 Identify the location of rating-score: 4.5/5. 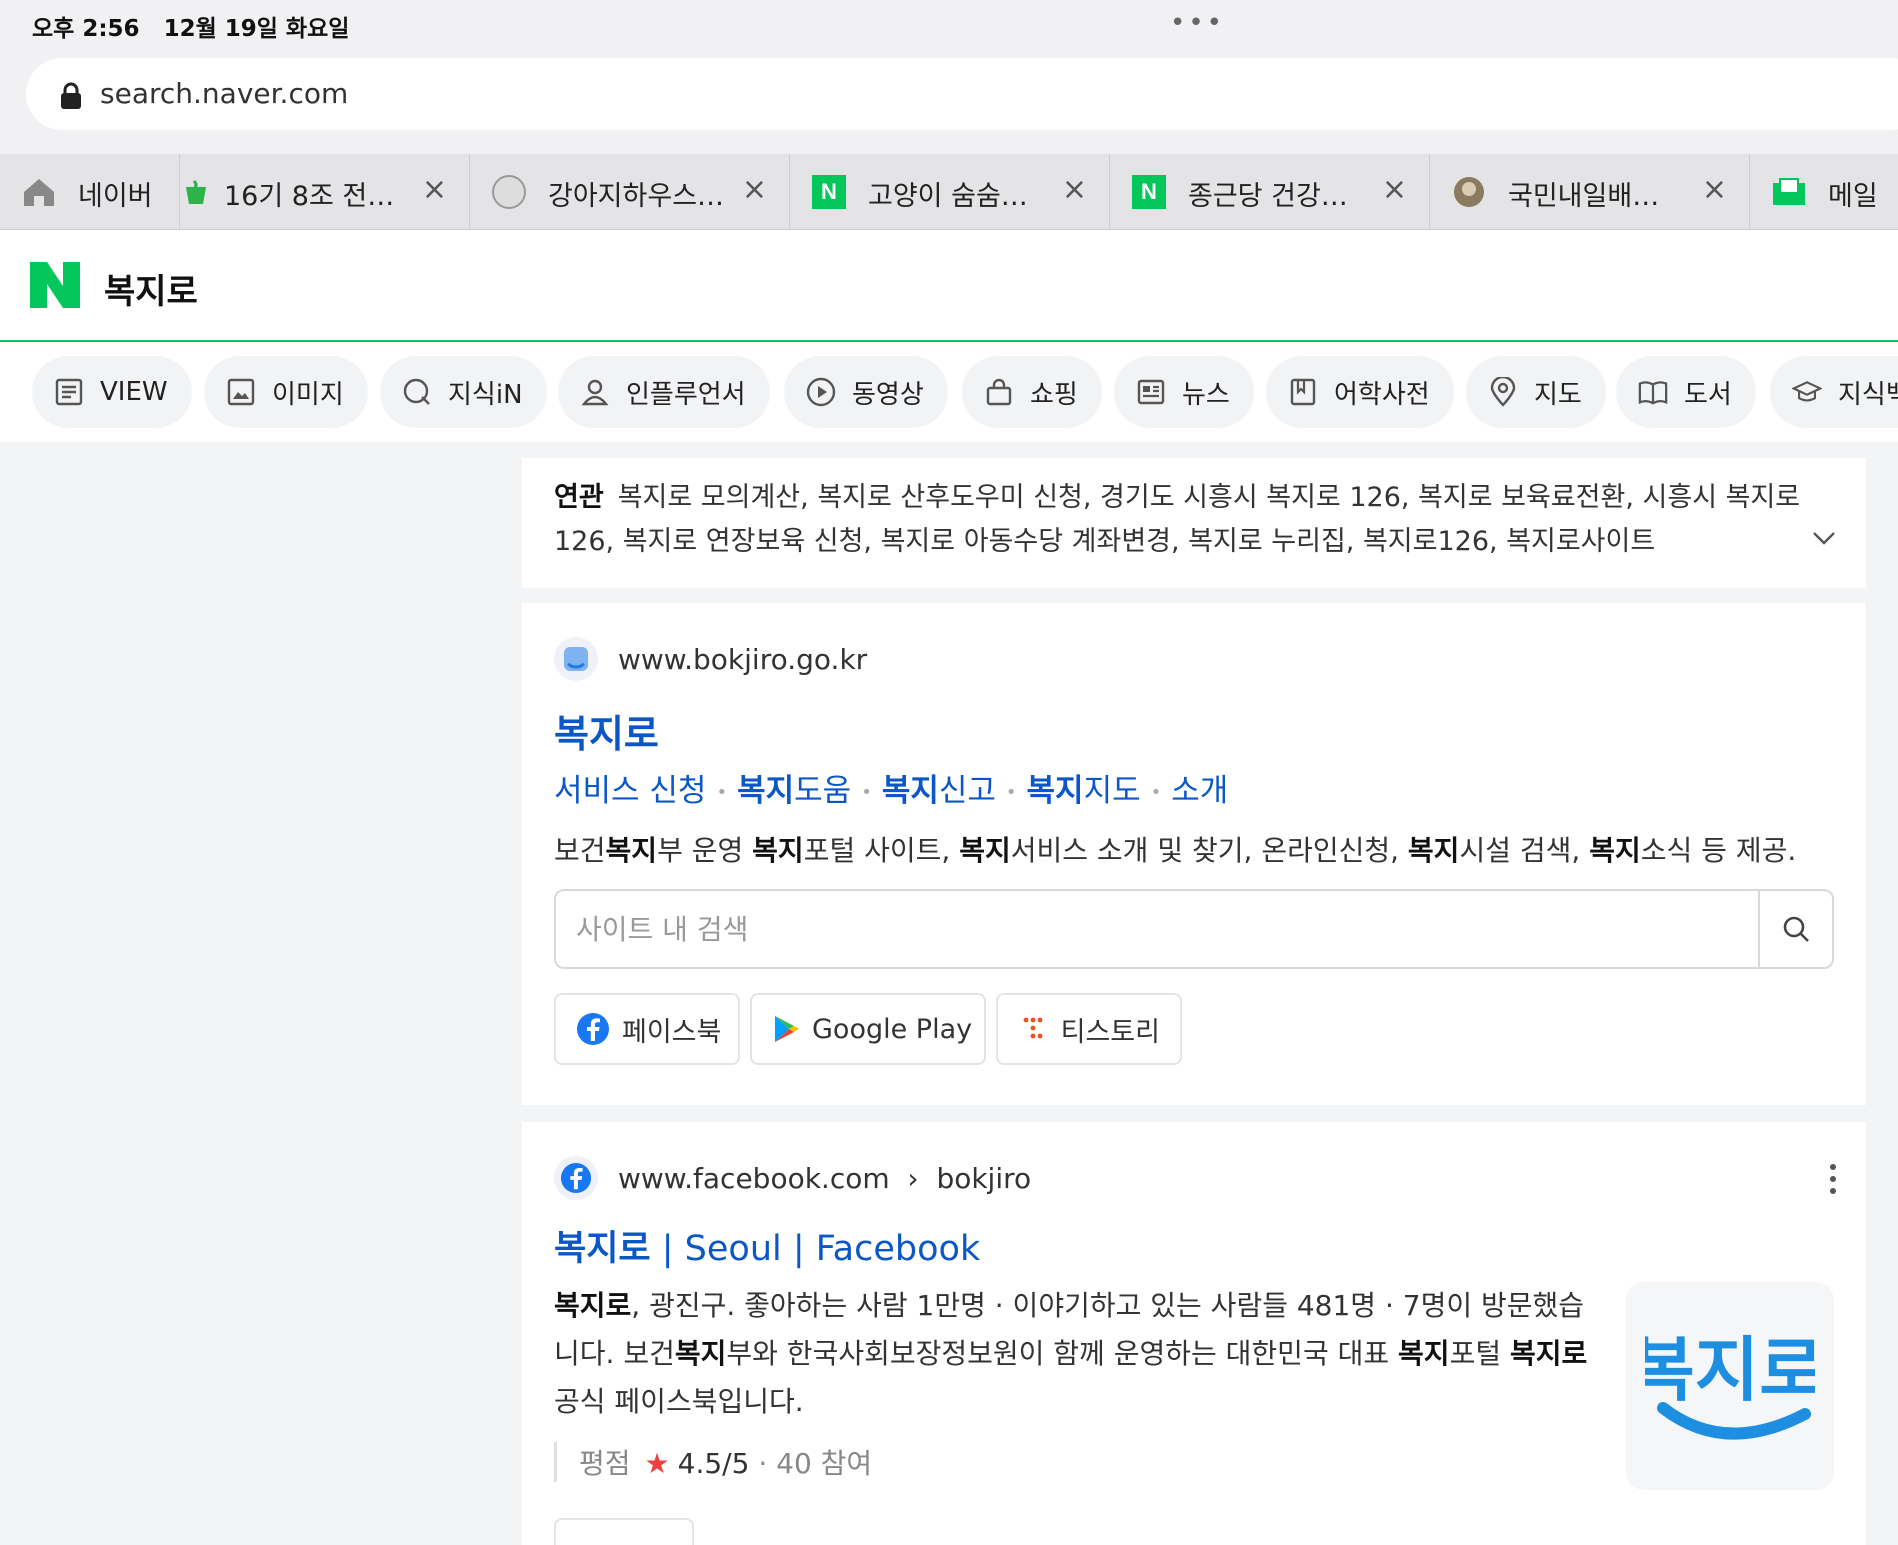
(713, 1463).